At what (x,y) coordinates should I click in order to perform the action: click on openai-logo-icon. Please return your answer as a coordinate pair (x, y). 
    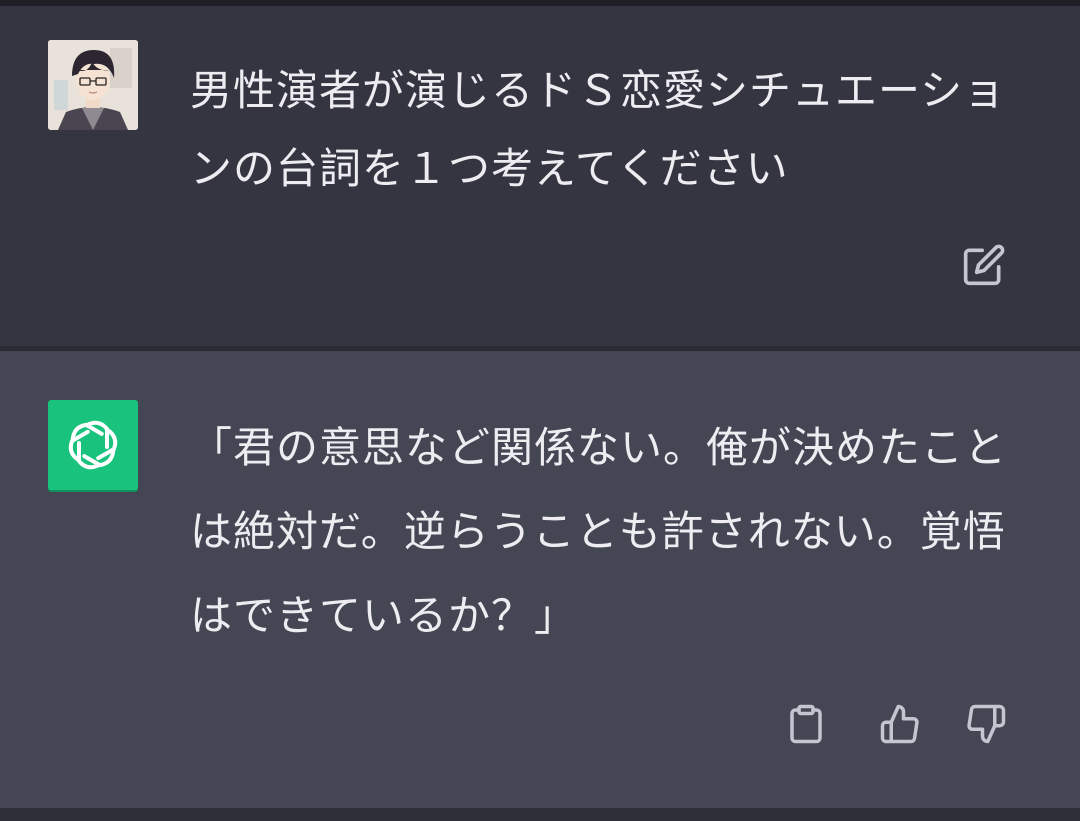
    Looking at the image, I should click on (93, 445).